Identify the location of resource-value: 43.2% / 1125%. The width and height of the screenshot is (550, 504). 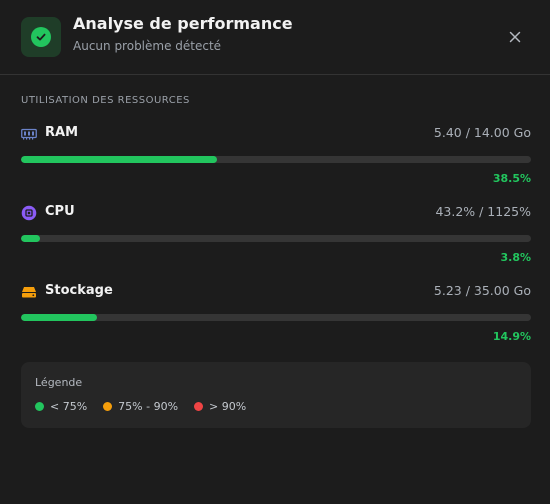
(483, 211).